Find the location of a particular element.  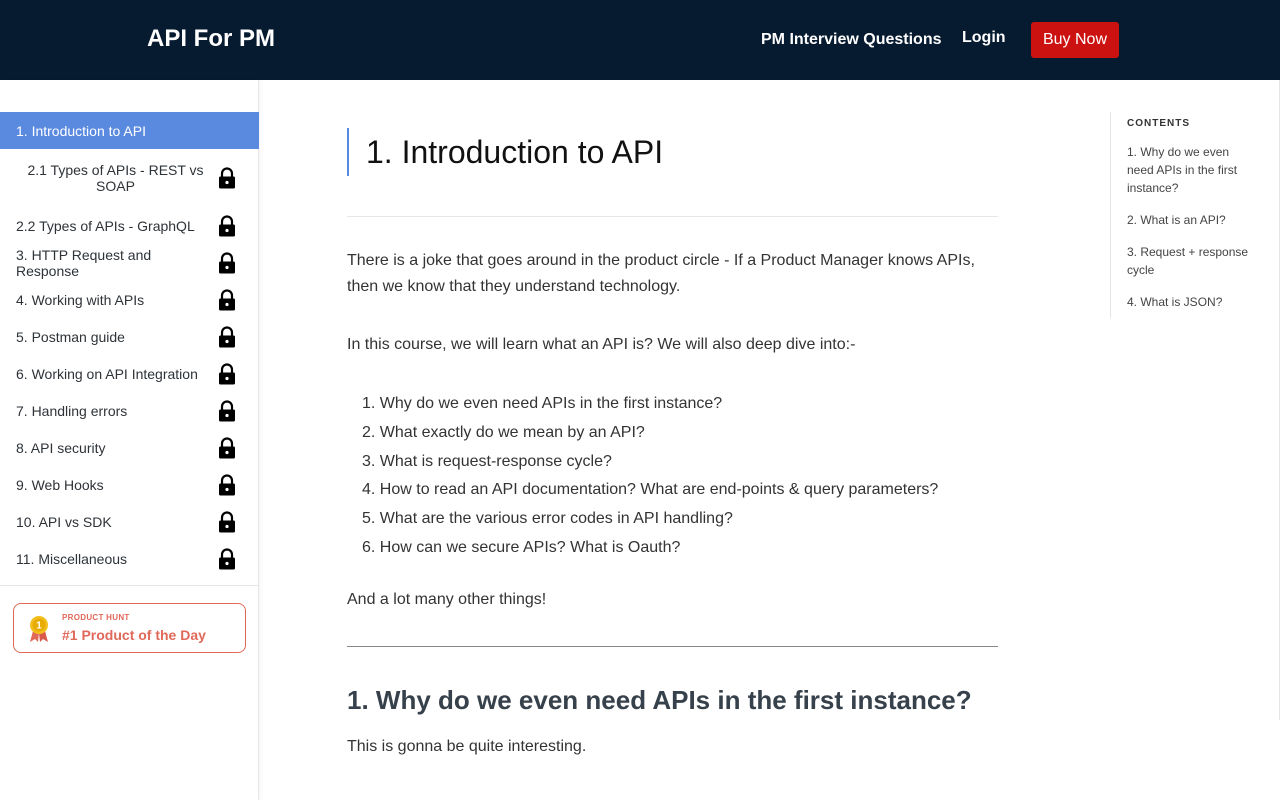

closing-paragraph: And a lot many other things! is located at coordinates (447, 599).